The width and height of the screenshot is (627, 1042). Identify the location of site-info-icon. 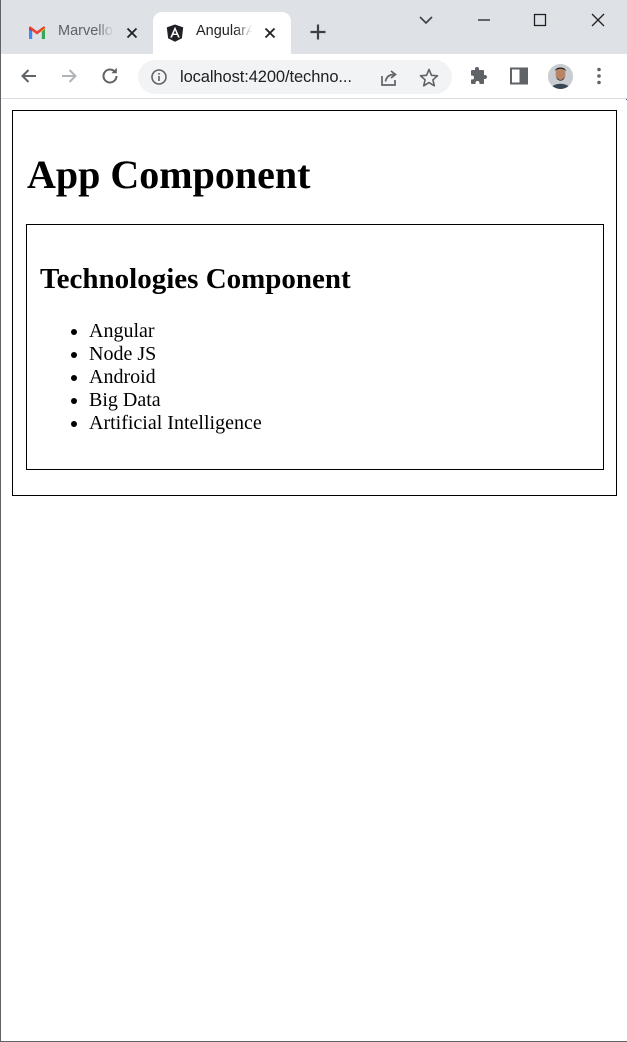
(159, 77).